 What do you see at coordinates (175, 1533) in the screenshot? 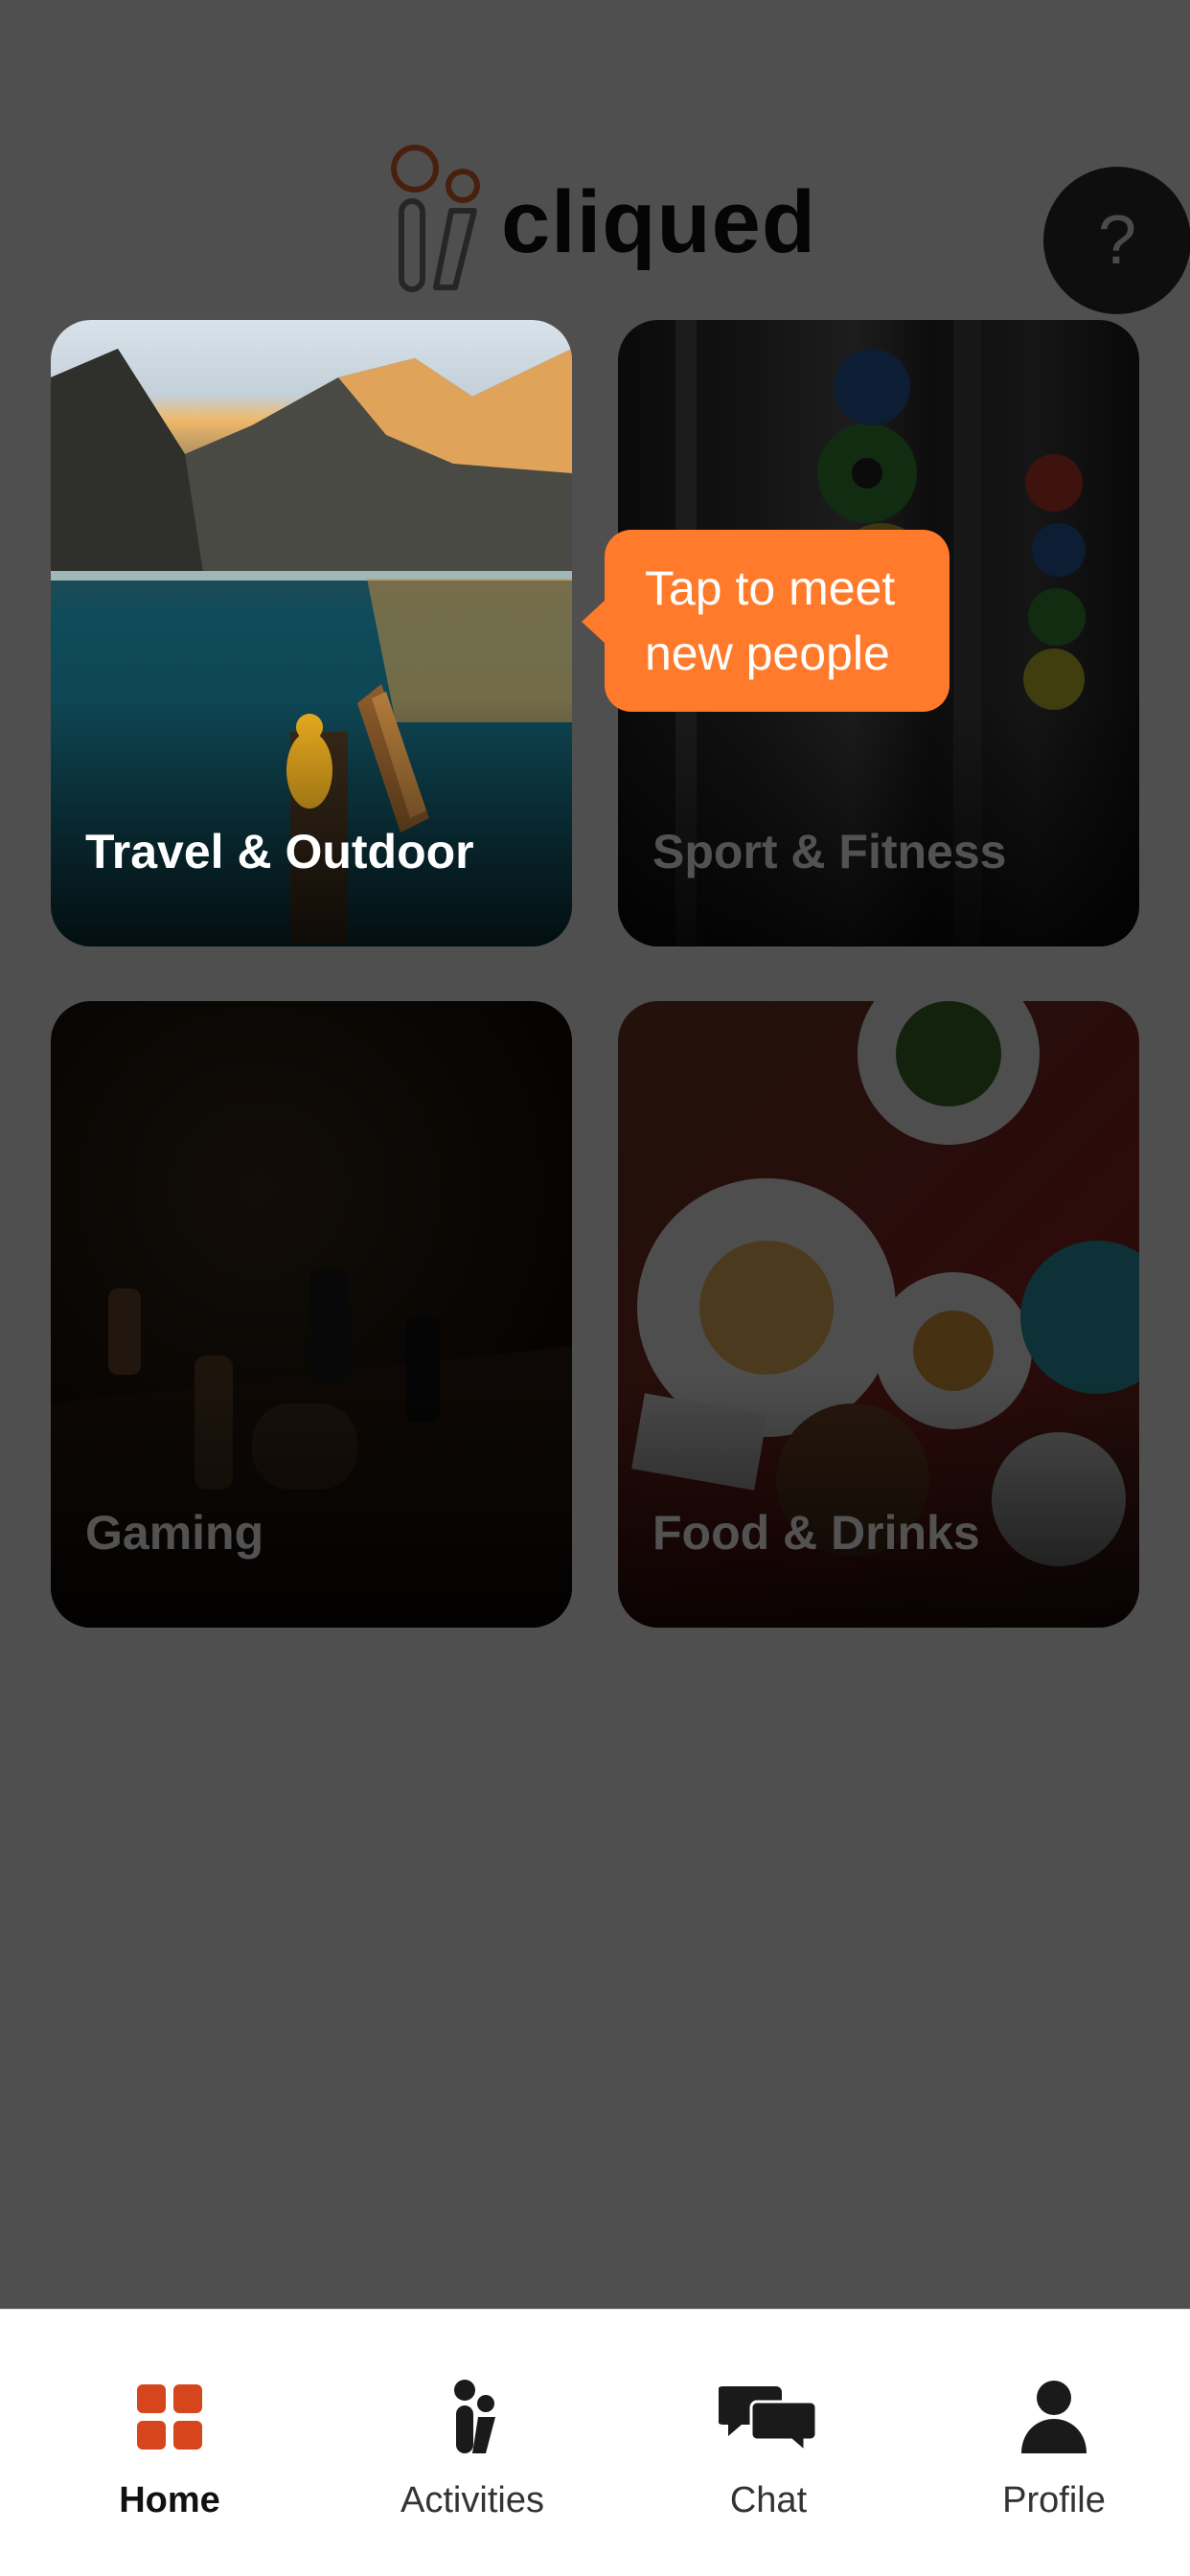
I see `category-label: Gaming` at bounding box center [175, 1533].